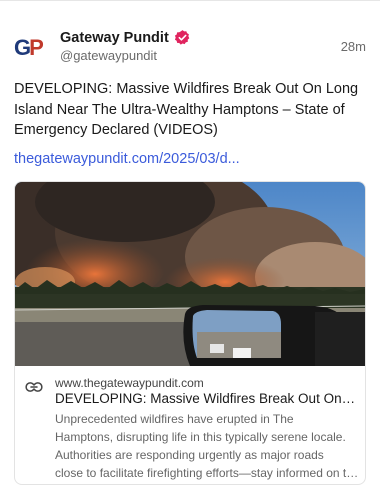  Describe the element at coordinates (108, 55) in the screenshot. I see `handle: @gatewaypundit` at that location.